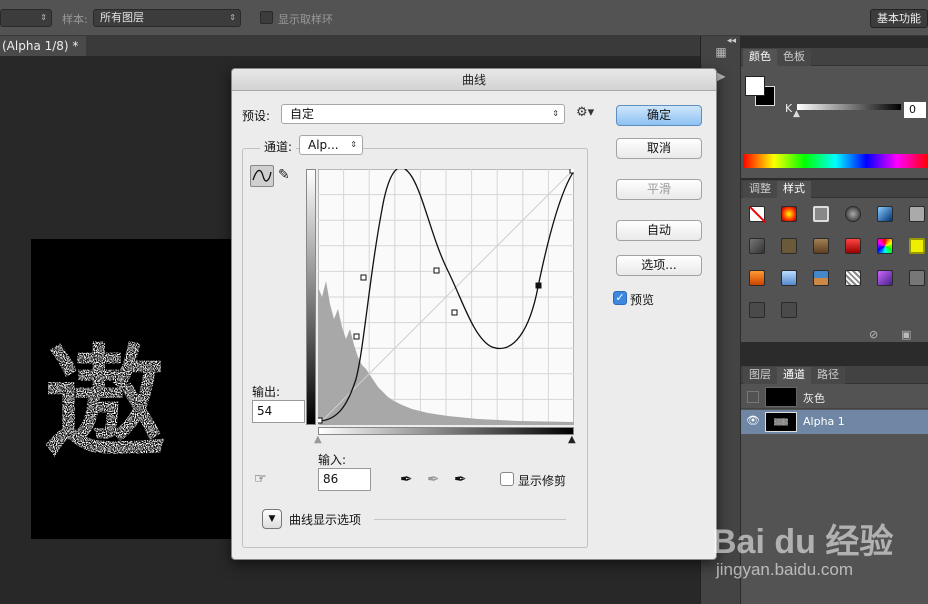 The image size is (928, 604). Describe the element at coordinates (659, 115) in the screenshot. I see `ok-button: 确定` at that location.